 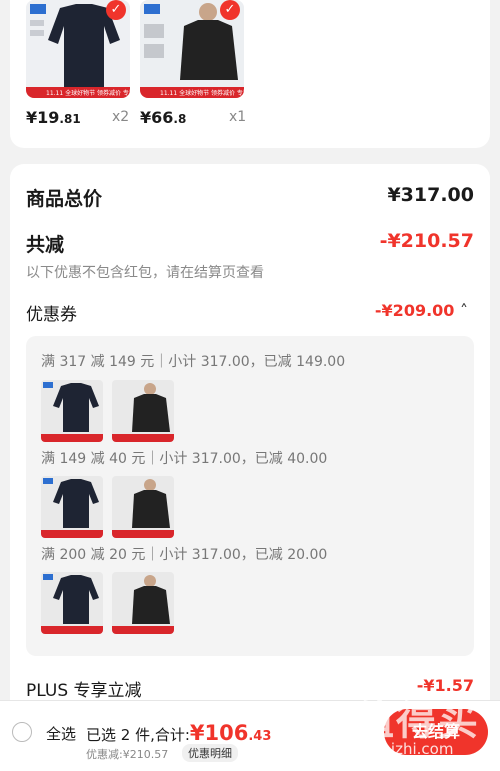 What do you see at coordinates (121, 117) in the screenshot?
I see `item-quantity: x2` at bounding box center [121, 117].